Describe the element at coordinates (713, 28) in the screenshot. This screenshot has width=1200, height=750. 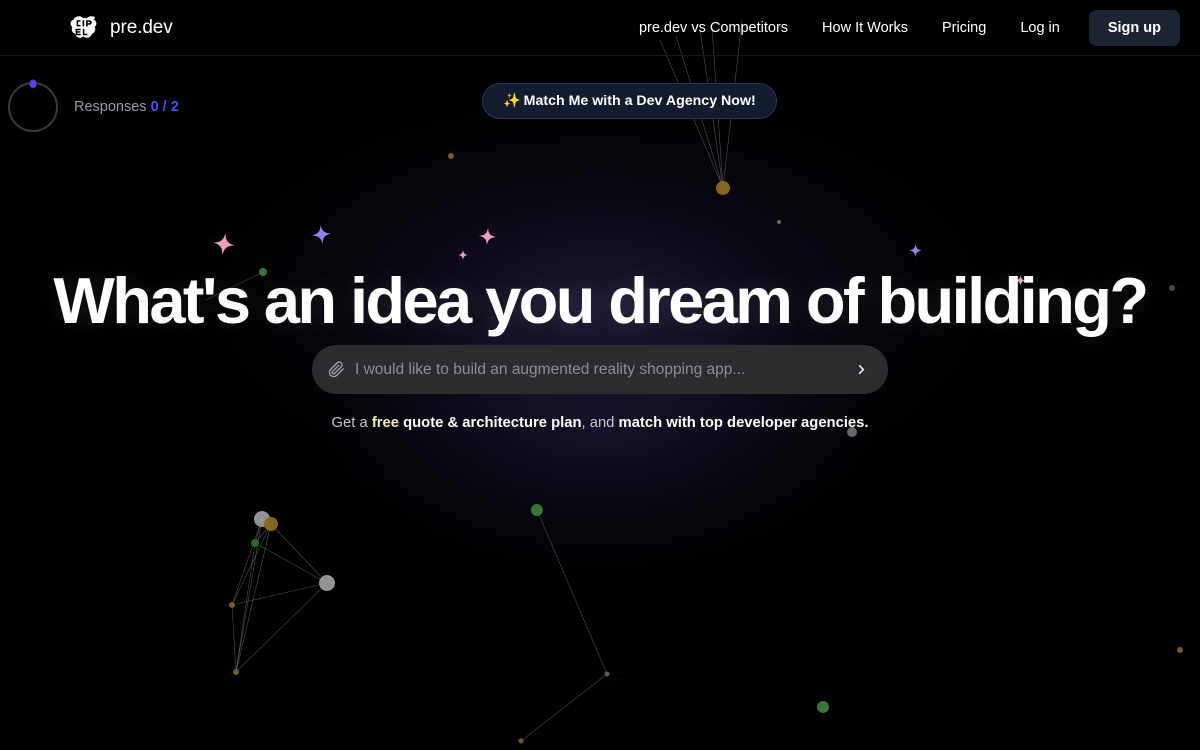
I see `nav-item-competitors: pre.dev vs Competitors` at that location.